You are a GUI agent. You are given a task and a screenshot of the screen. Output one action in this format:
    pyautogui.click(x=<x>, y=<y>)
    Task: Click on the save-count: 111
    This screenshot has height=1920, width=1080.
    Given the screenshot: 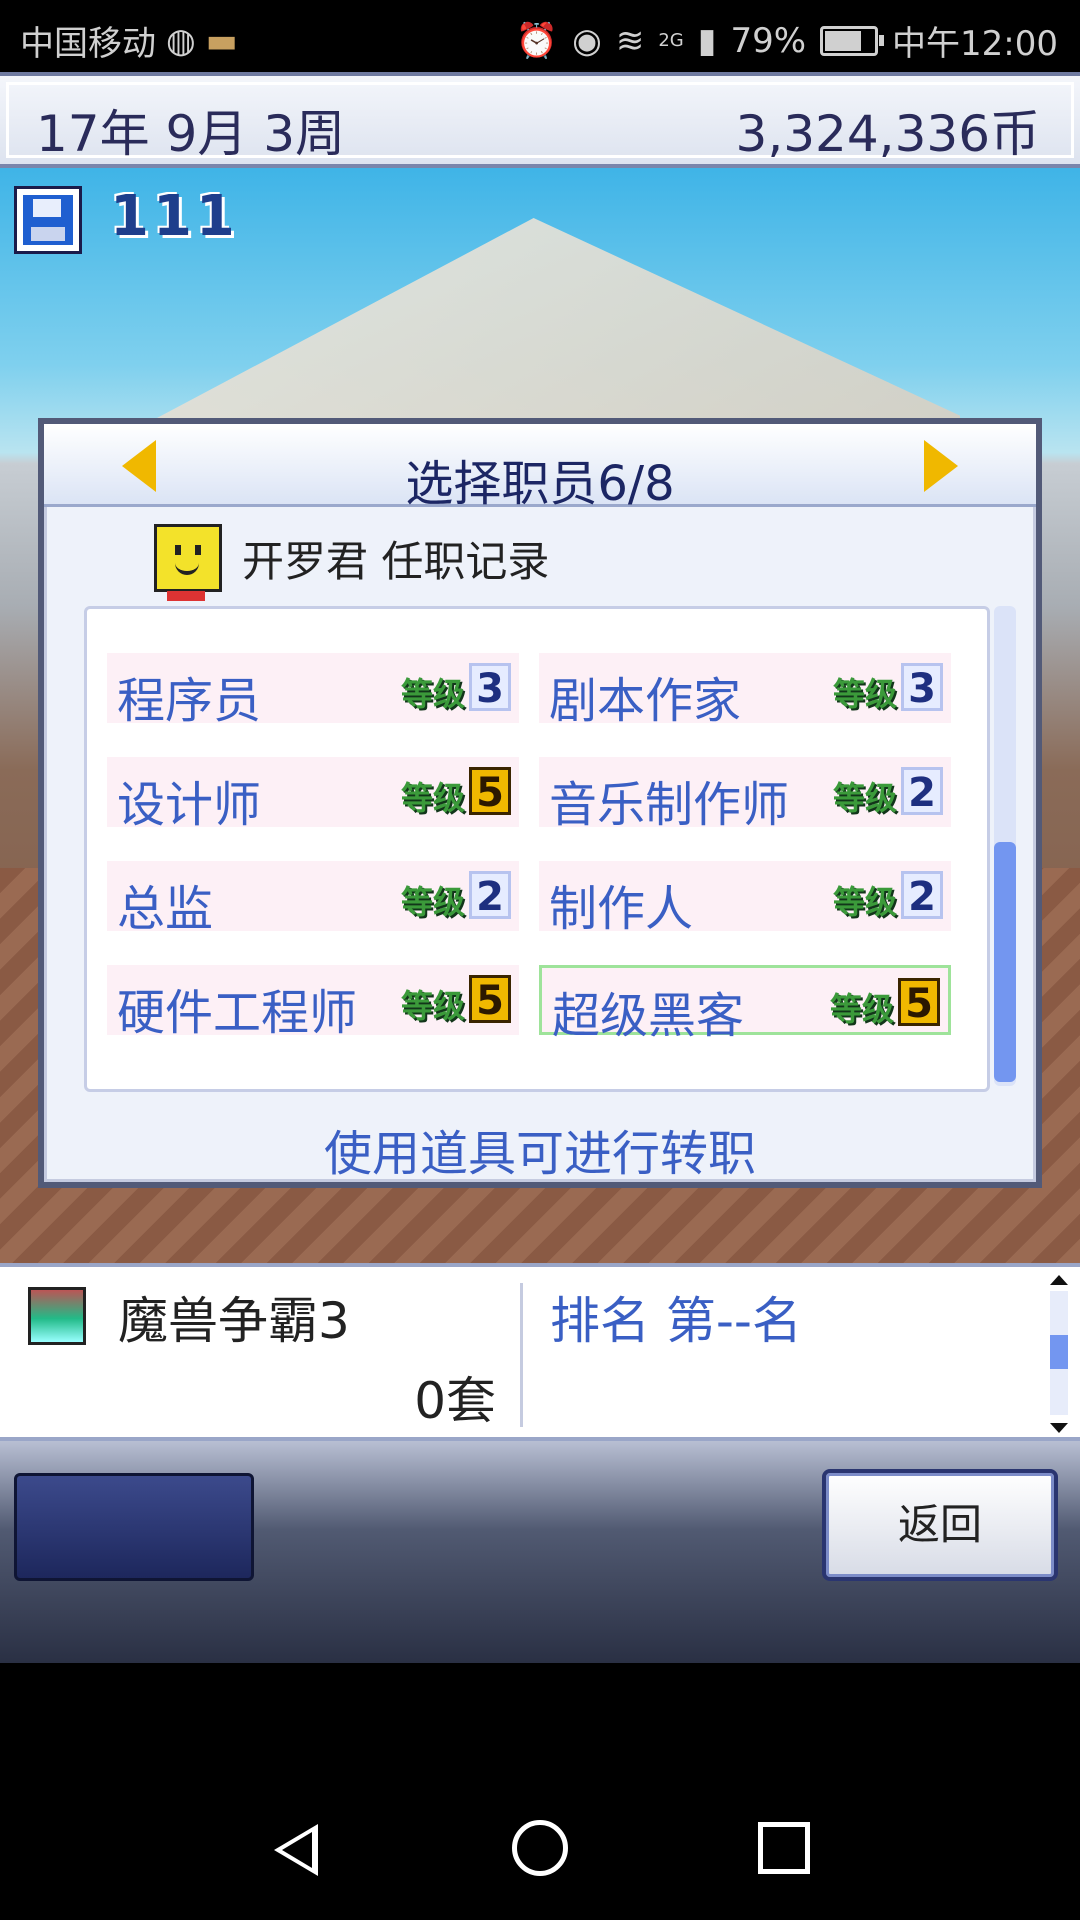 What is the action you would take?
    pyautogui.click(x=174, y=216)
    